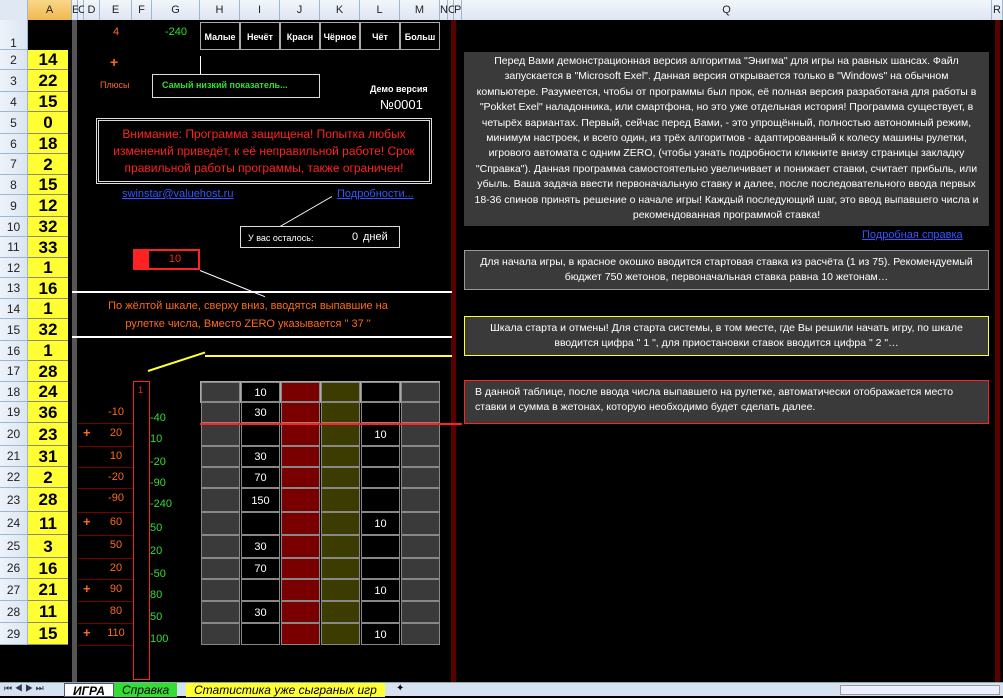 The image size is (1003, 698). Describe the element at coordinates (14, 351) in the screenshot. I see `row-header: 16` at that location.